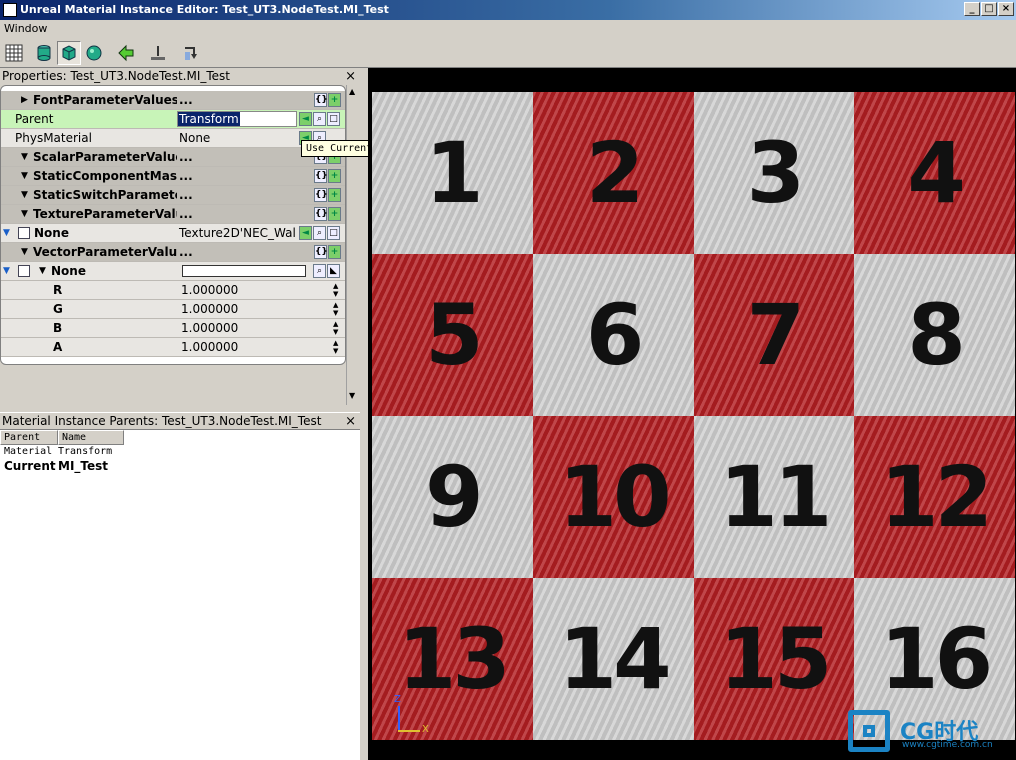 Image resolution: width=1016 pixels, height=760 pixels. What do you see at coordinates (333, 271) in the screenshot?
I see `color-picker-icon: ◣` at bounding box center [333, 271].